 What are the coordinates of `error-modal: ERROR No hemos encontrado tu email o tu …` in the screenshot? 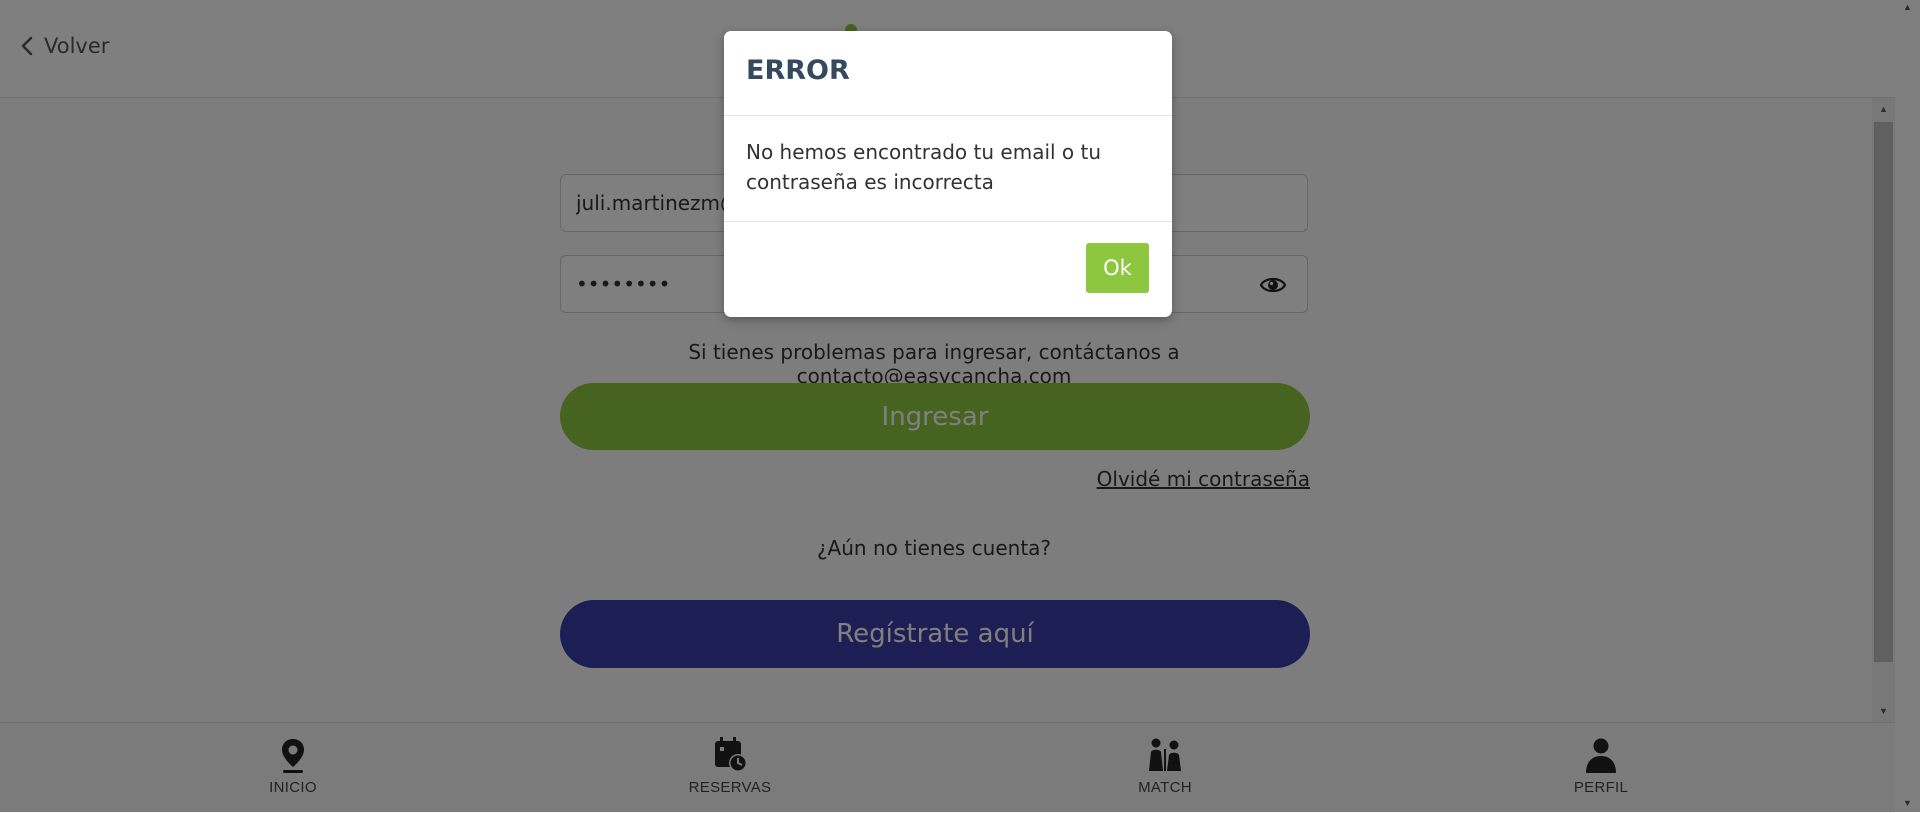 It's located at (948, 174).